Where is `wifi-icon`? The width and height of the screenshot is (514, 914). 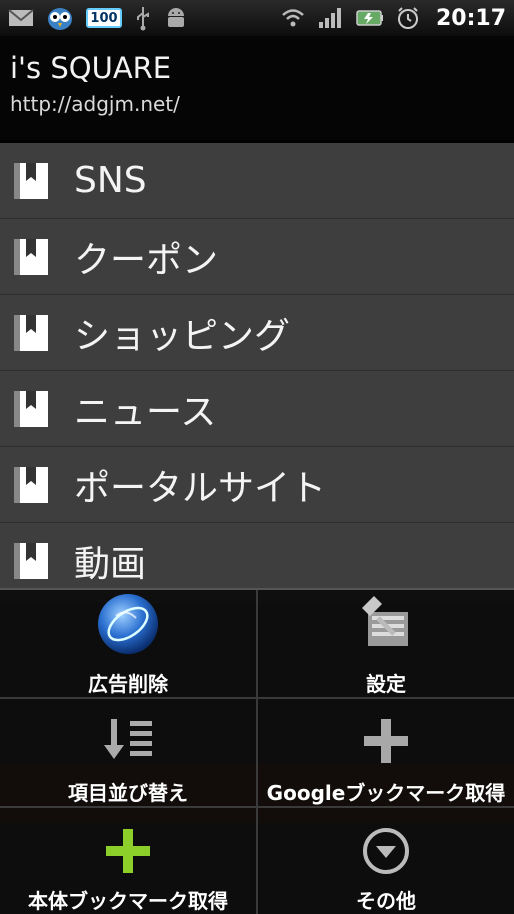
wifi-icon is located at coordinates (293, 18).